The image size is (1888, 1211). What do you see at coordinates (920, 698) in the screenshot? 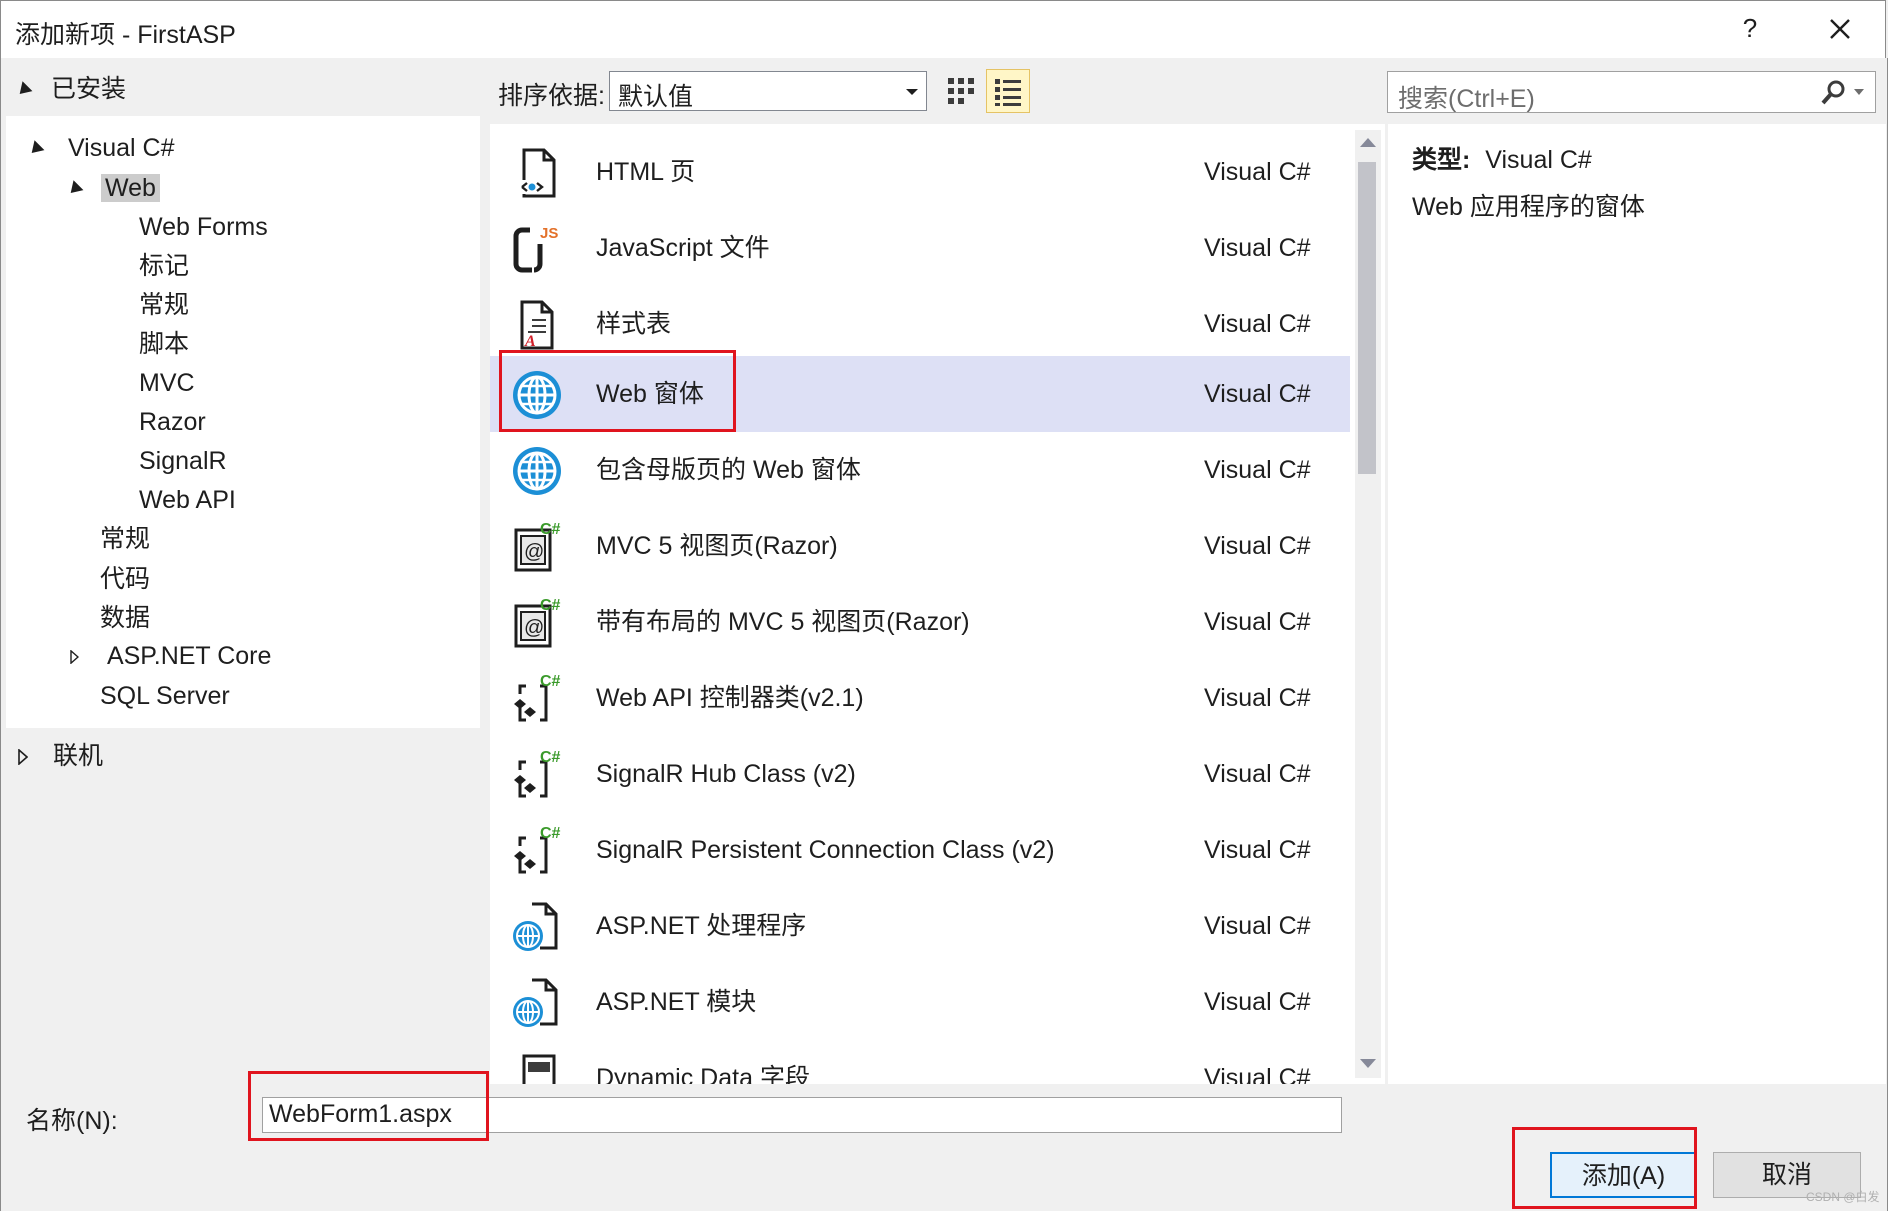
I see `list-item: C# Web API 控制器类(v2.1) Visual C#` at bounding box center [920, 698].